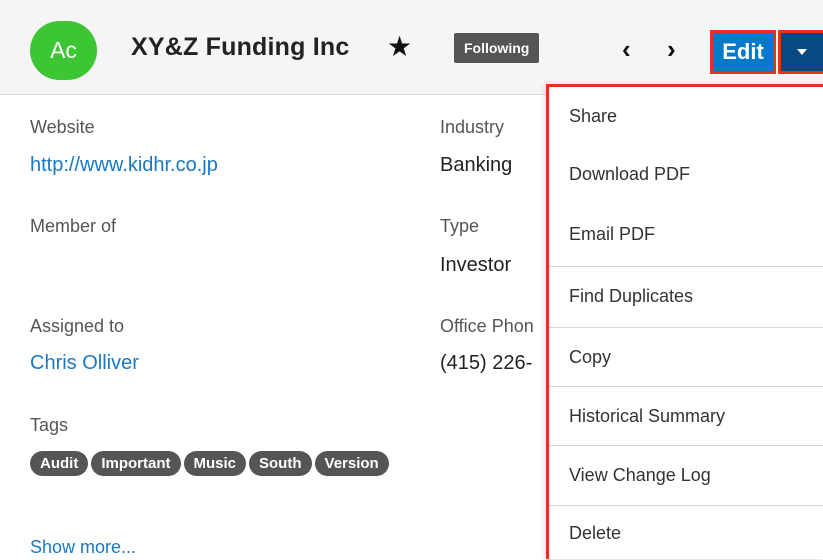  I want to click on tag-important: Important, so click(136, 463).